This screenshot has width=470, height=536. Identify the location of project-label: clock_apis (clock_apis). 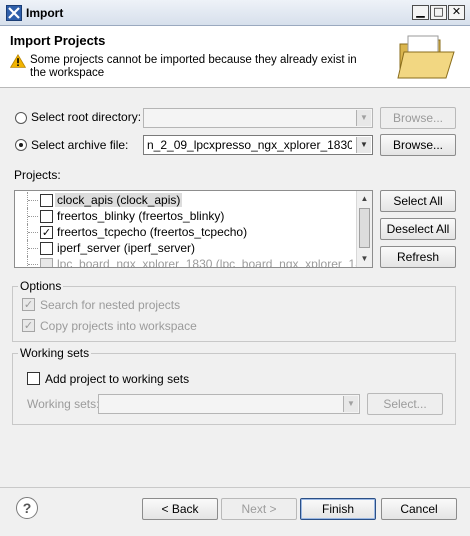
(119, 200).